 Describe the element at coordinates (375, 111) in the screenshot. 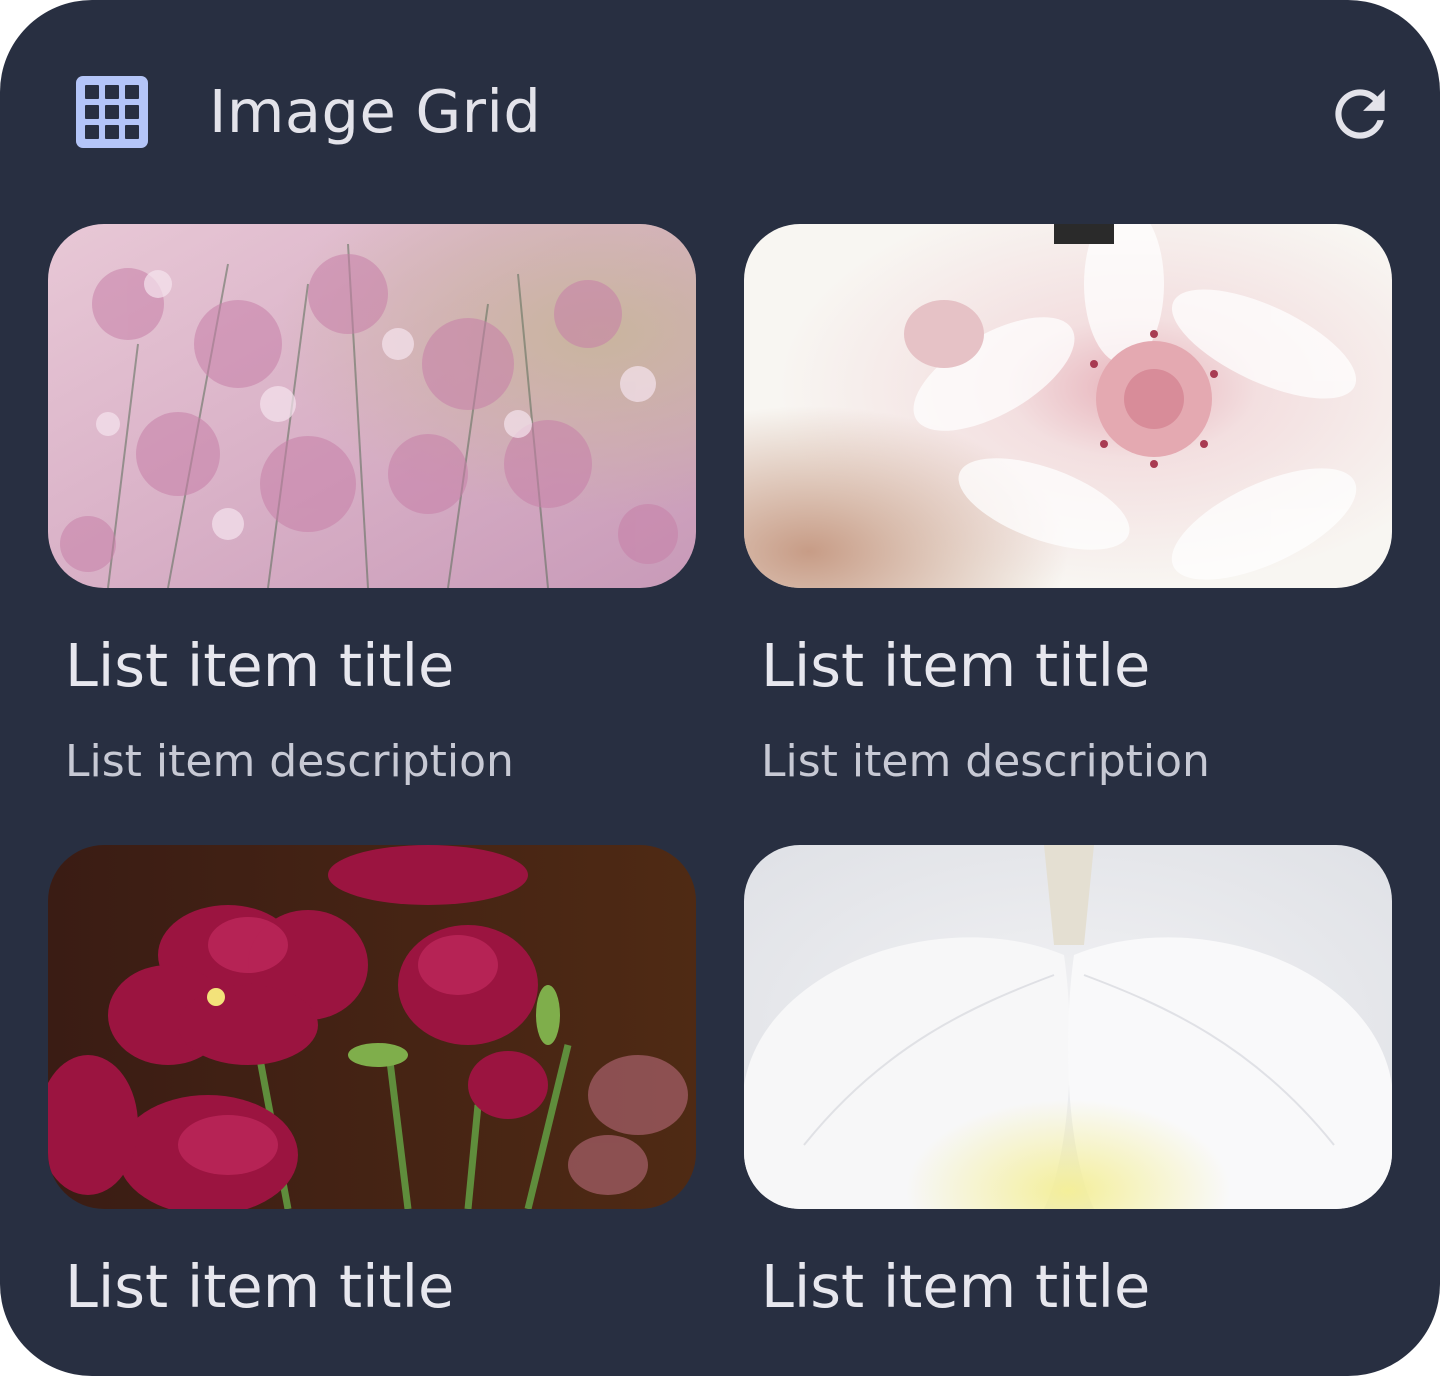

I see `widget-title: Image Grid` at that location.